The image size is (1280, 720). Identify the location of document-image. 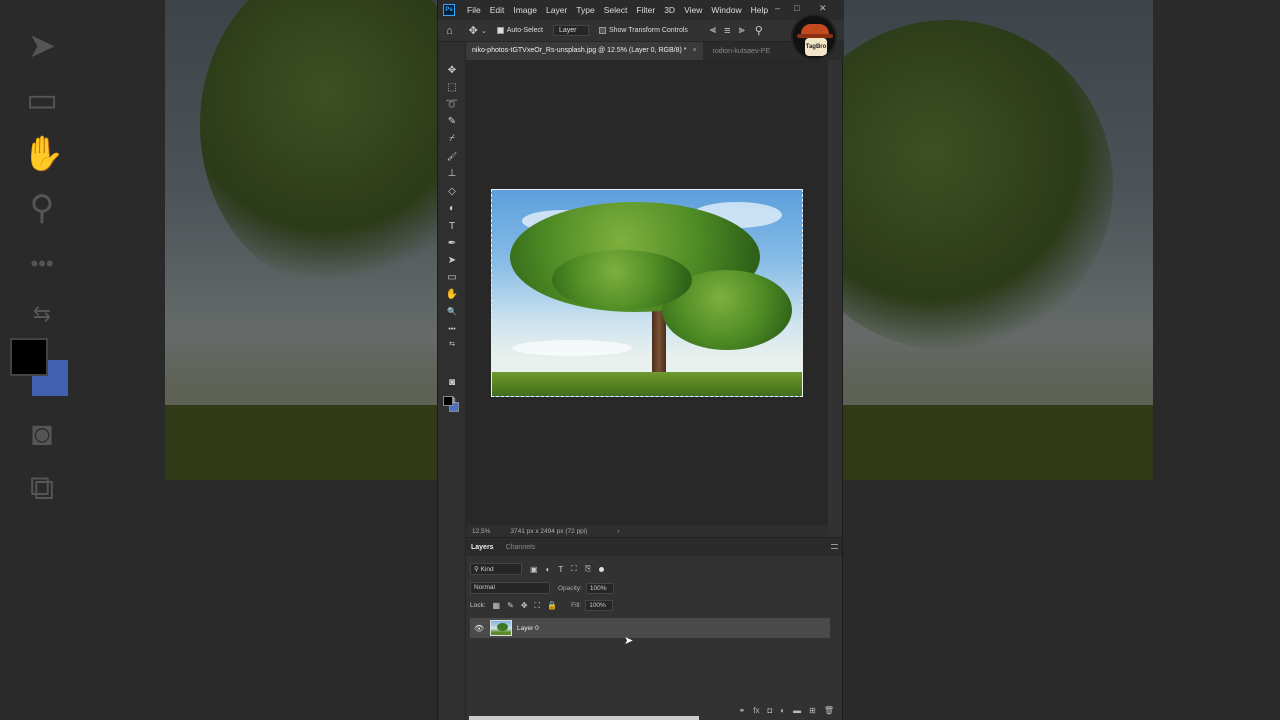
(647, 293).